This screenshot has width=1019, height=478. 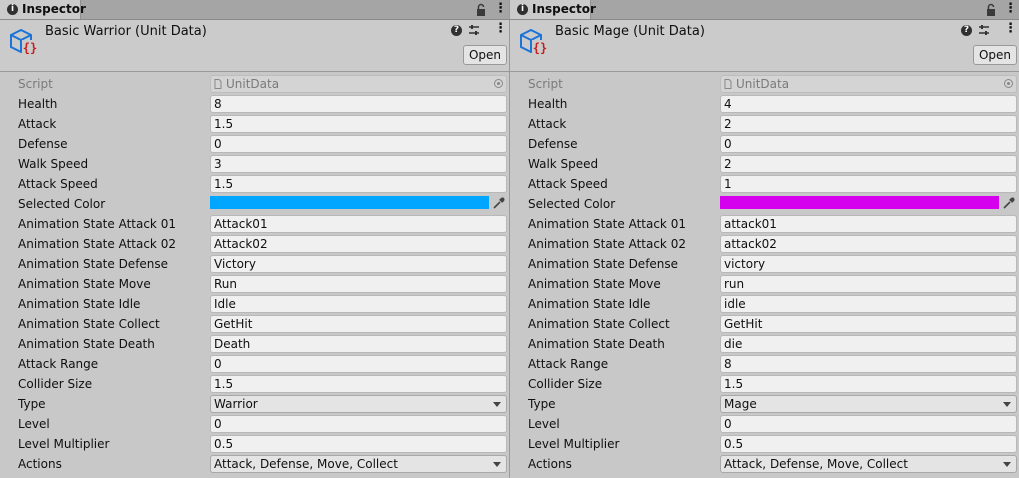 What do you see at coordinates (563, 164) in the screenshot?
I see `walk-speed-label: Walk Speed` at bounding box center [563, 164].